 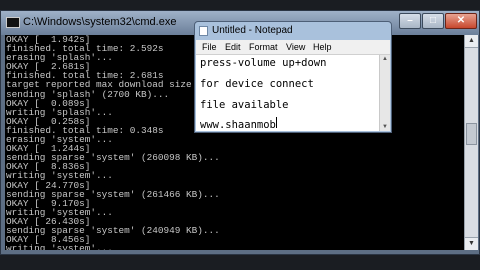 I want to click on menu-help: Help, so click(x=322, y=47).